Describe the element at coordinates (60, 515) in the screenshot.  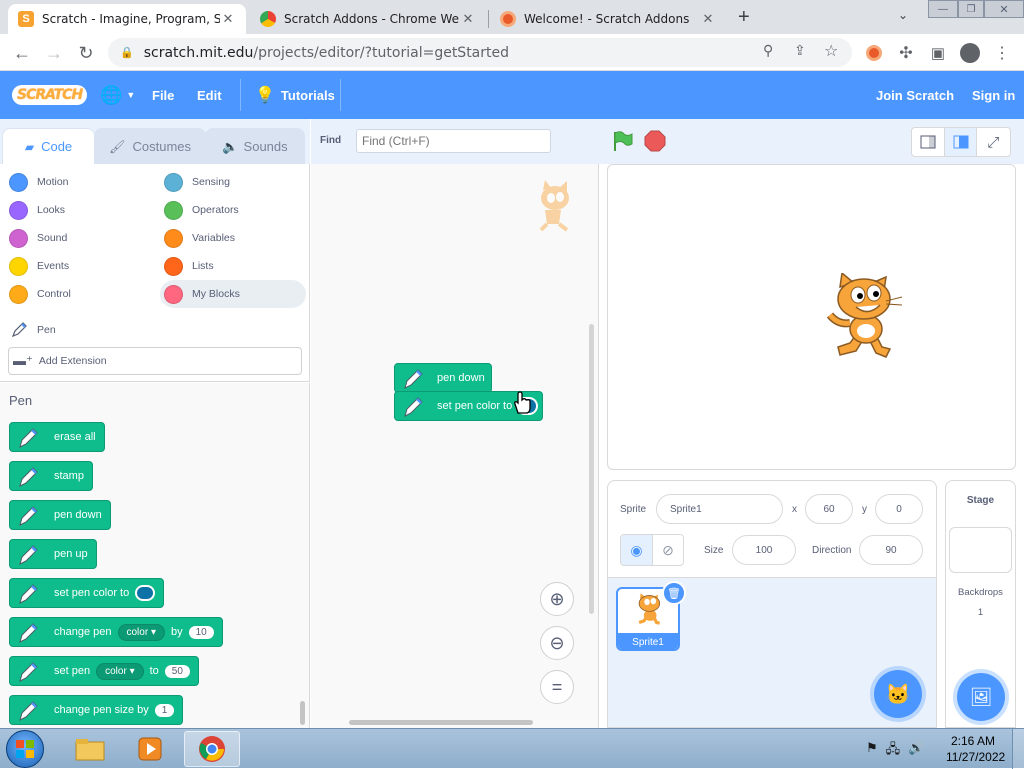
I see `block-pen-down: pen down` at that location.